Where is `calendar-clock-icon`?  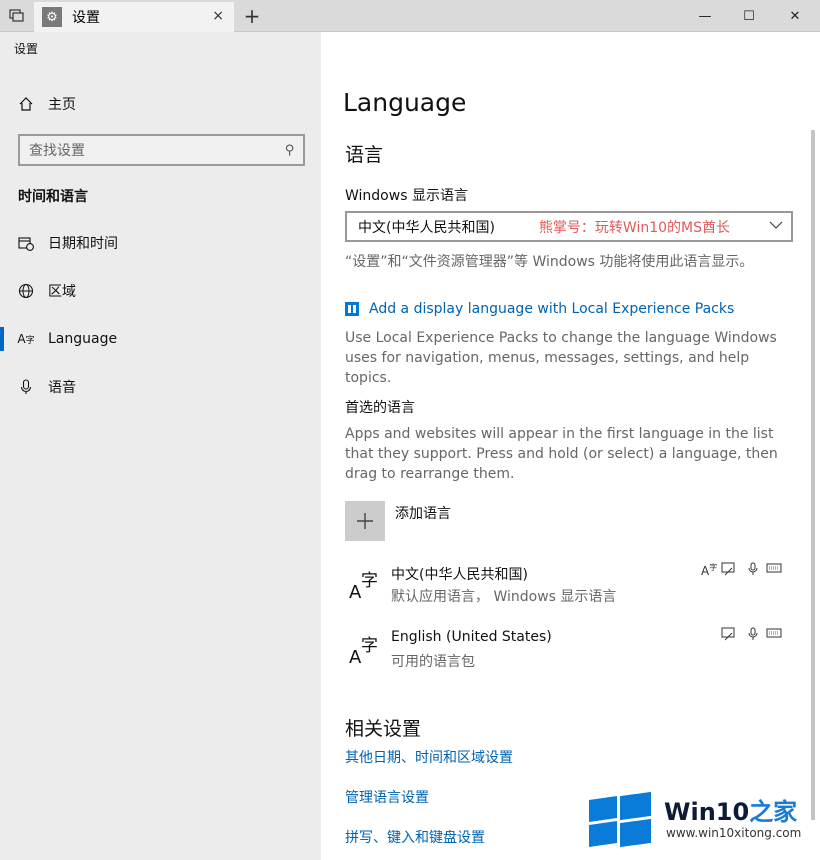
calendar-clock-icon is located at coordinates (26, 243).